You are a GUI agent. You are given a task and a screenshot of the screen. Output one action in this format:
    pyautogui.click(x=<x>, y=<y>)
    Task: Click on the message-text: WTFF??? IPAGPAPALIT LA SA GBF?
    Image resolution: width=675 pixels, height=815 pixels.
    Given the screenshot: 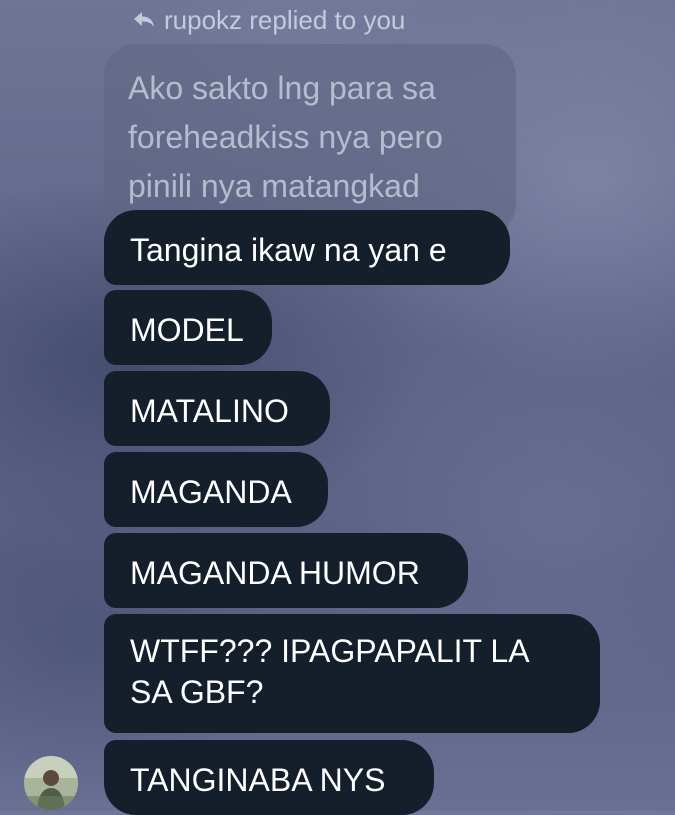 What is the action you would take?
    pyautogui.click(x=329, y=671)
    